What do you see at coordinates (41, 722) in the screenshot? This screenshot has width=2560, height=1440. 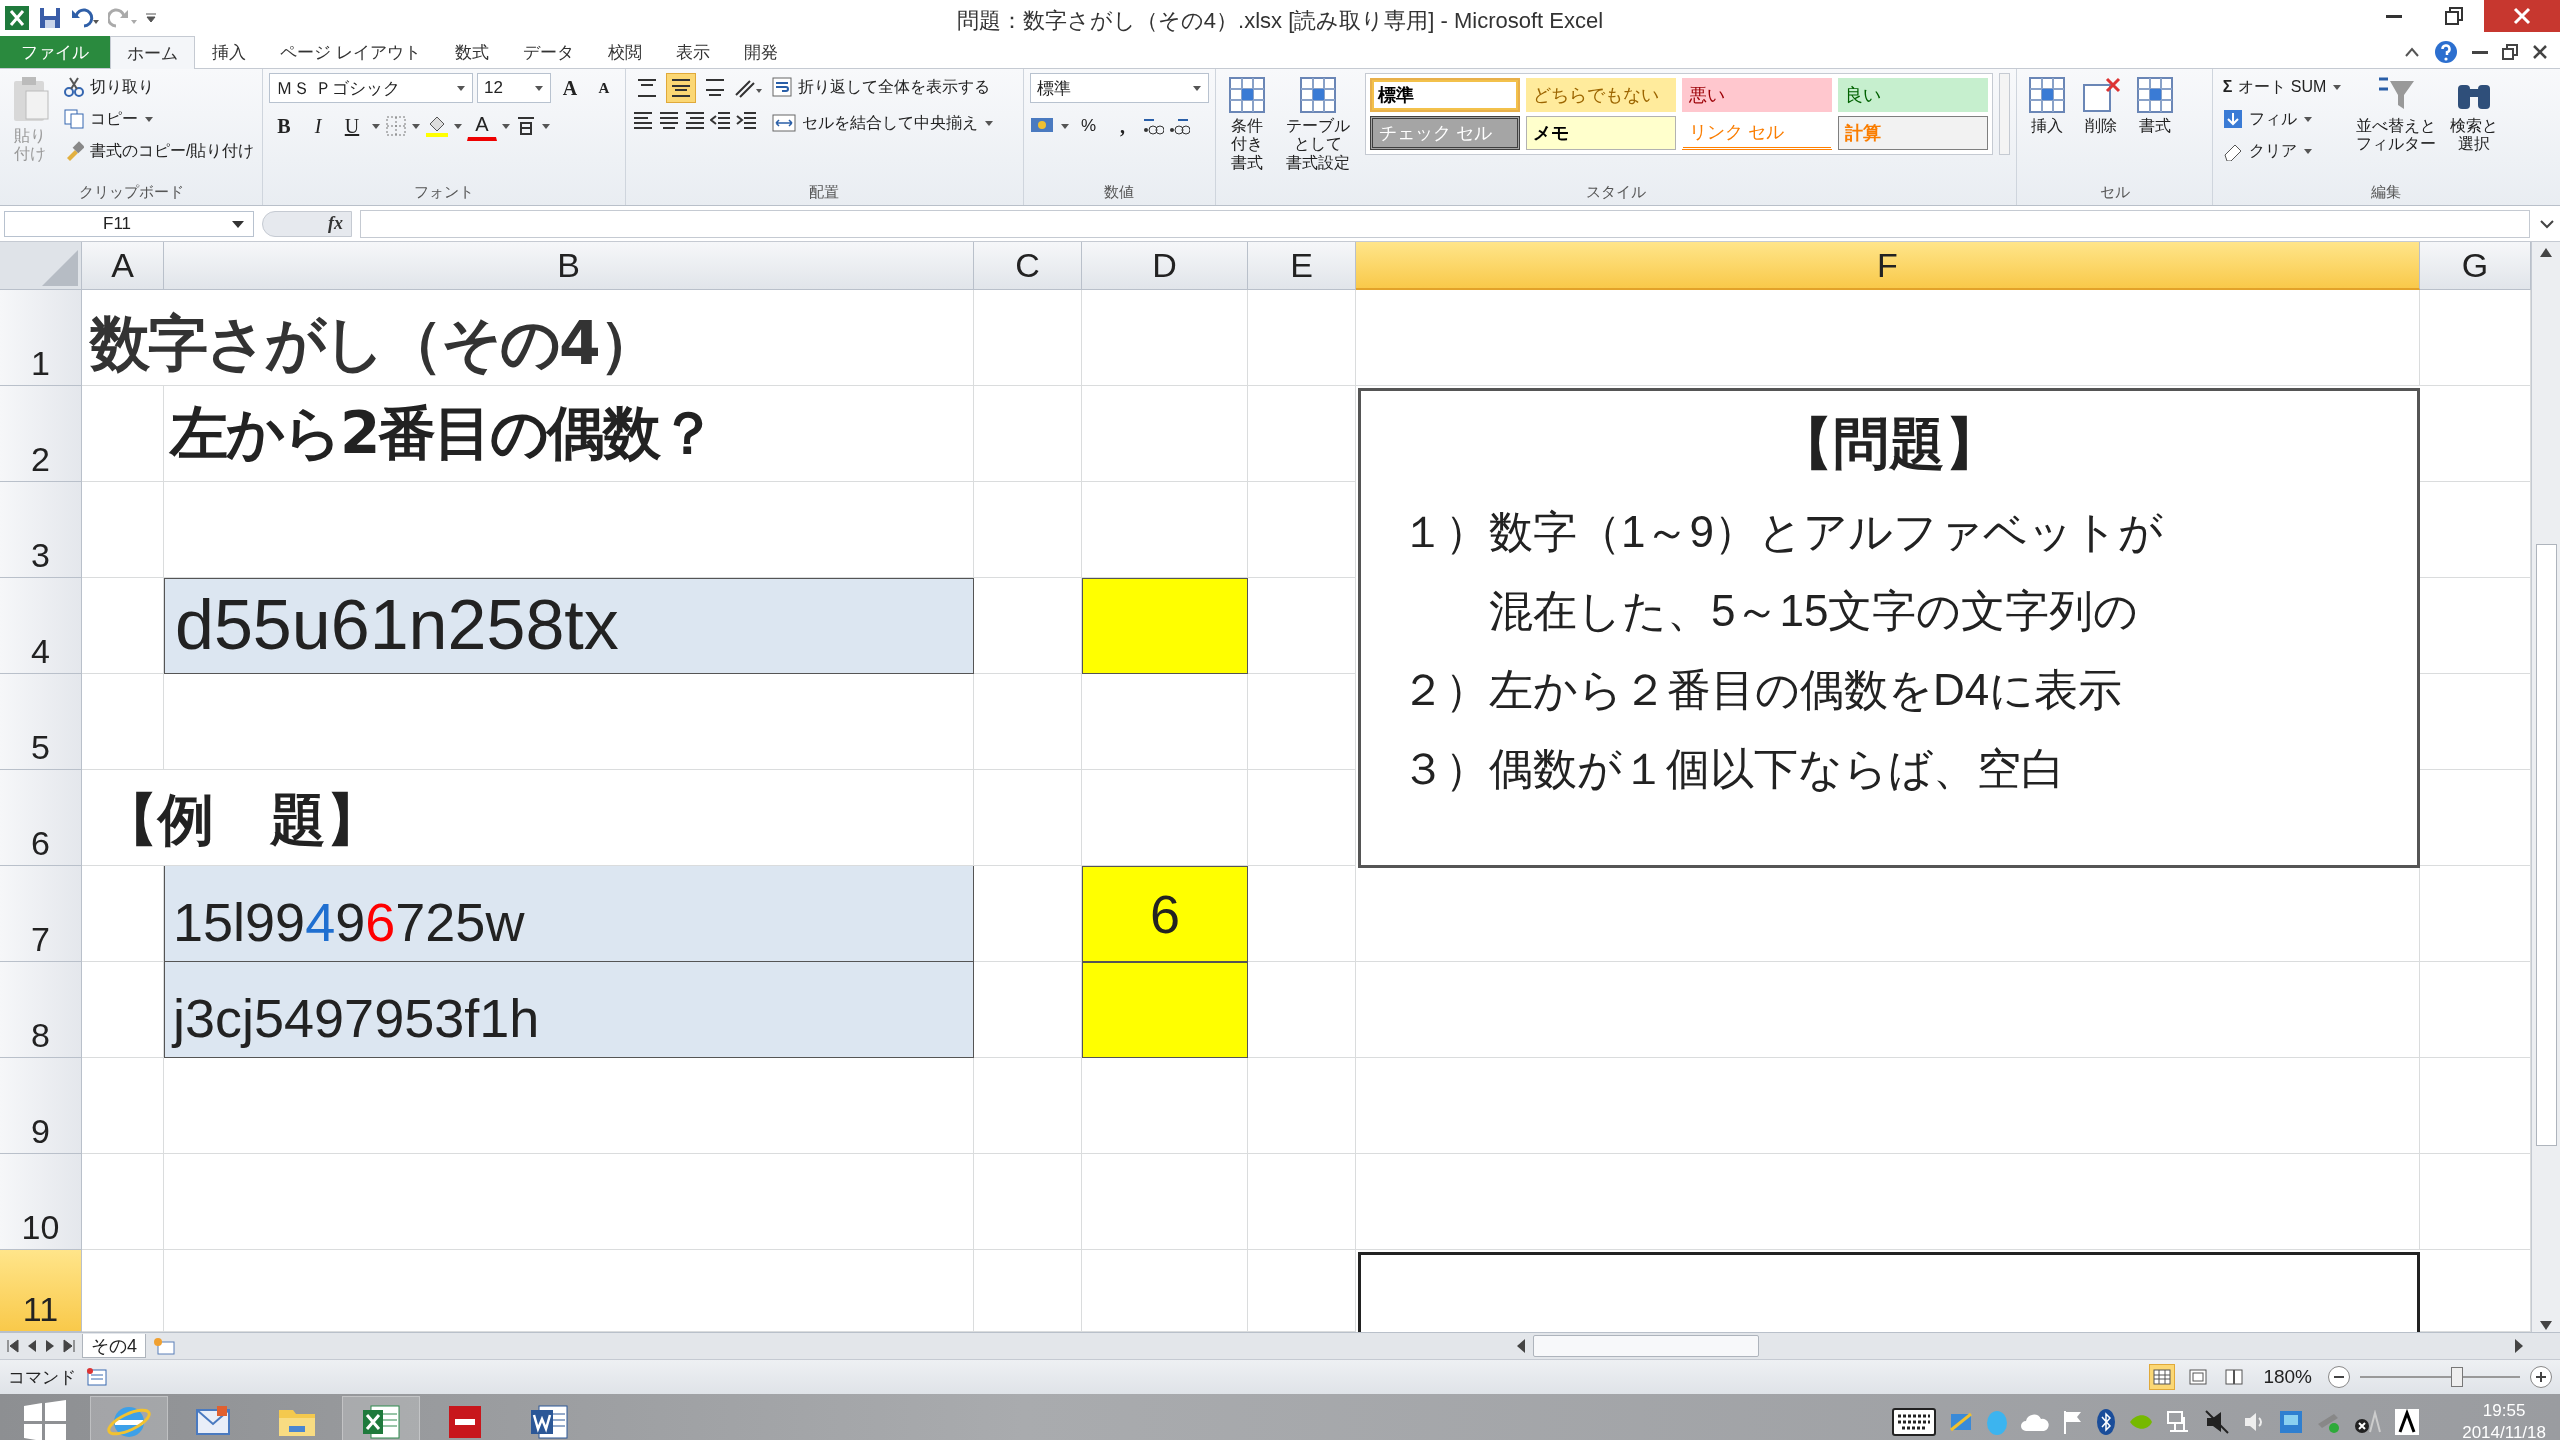 I see `row-header: 5` at bounding box center [41, 722].